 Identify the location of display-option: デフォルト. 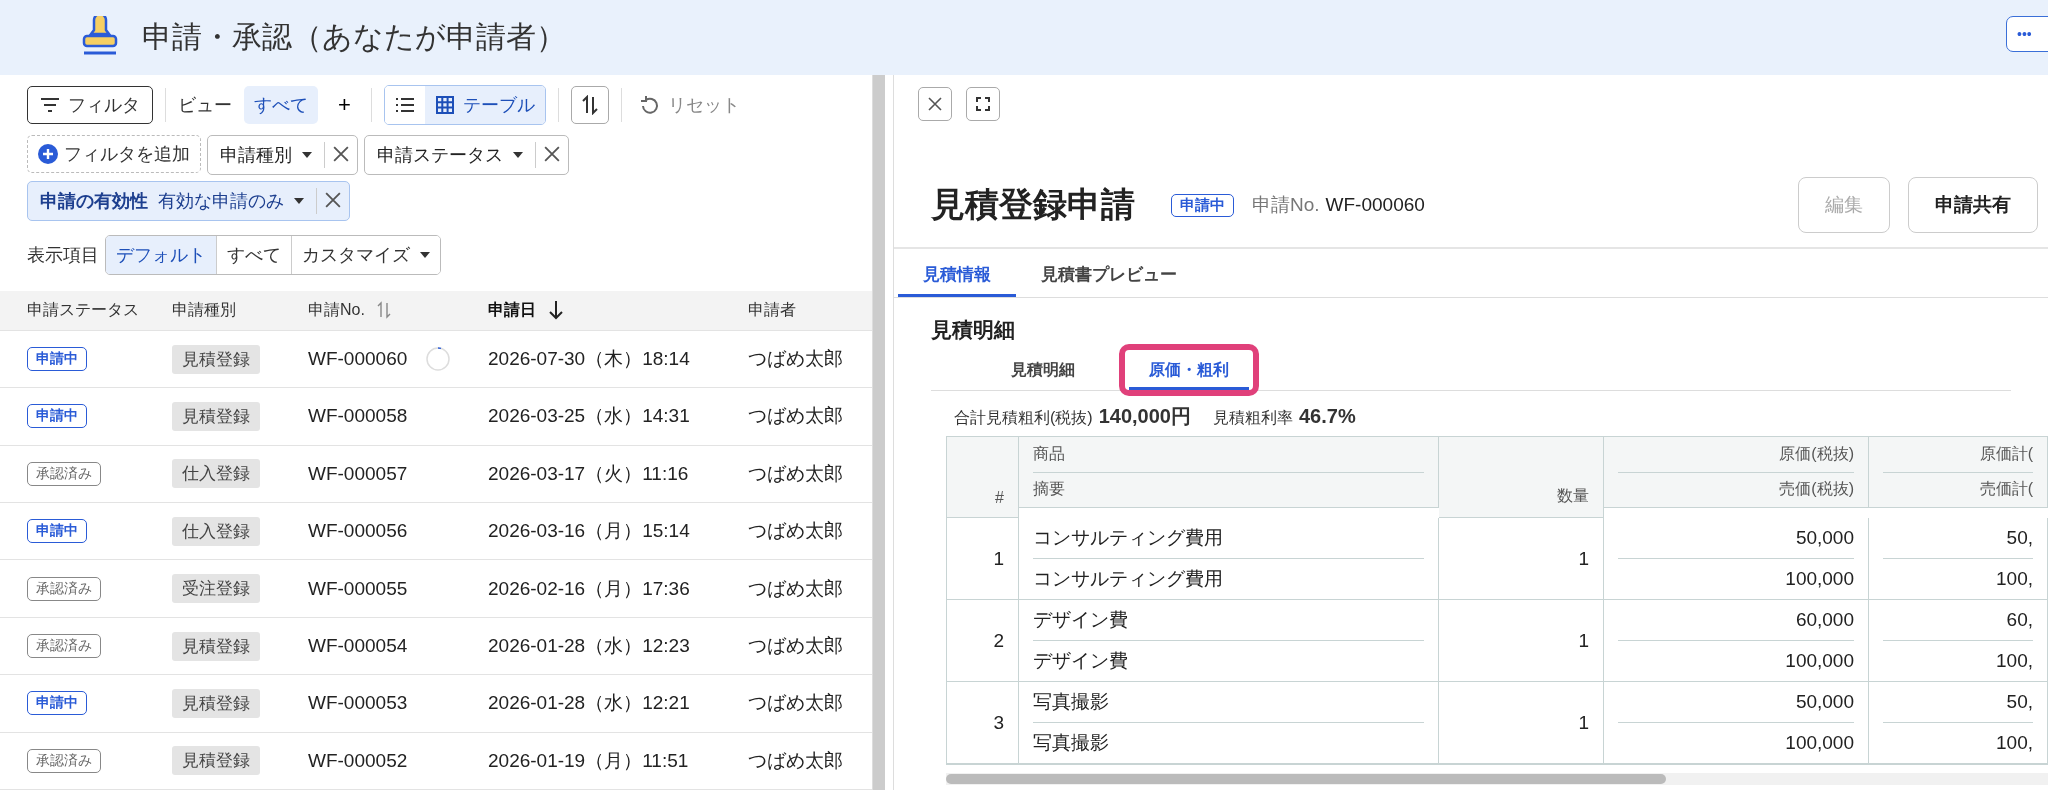
(161, 255).